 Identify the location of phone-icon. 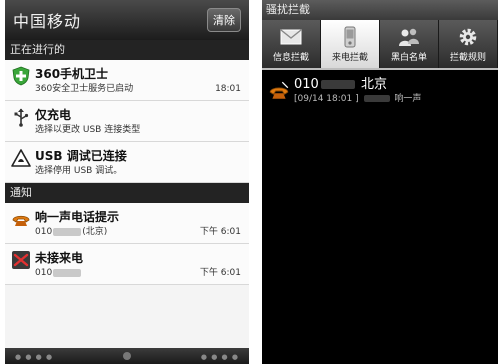
(350, 36).